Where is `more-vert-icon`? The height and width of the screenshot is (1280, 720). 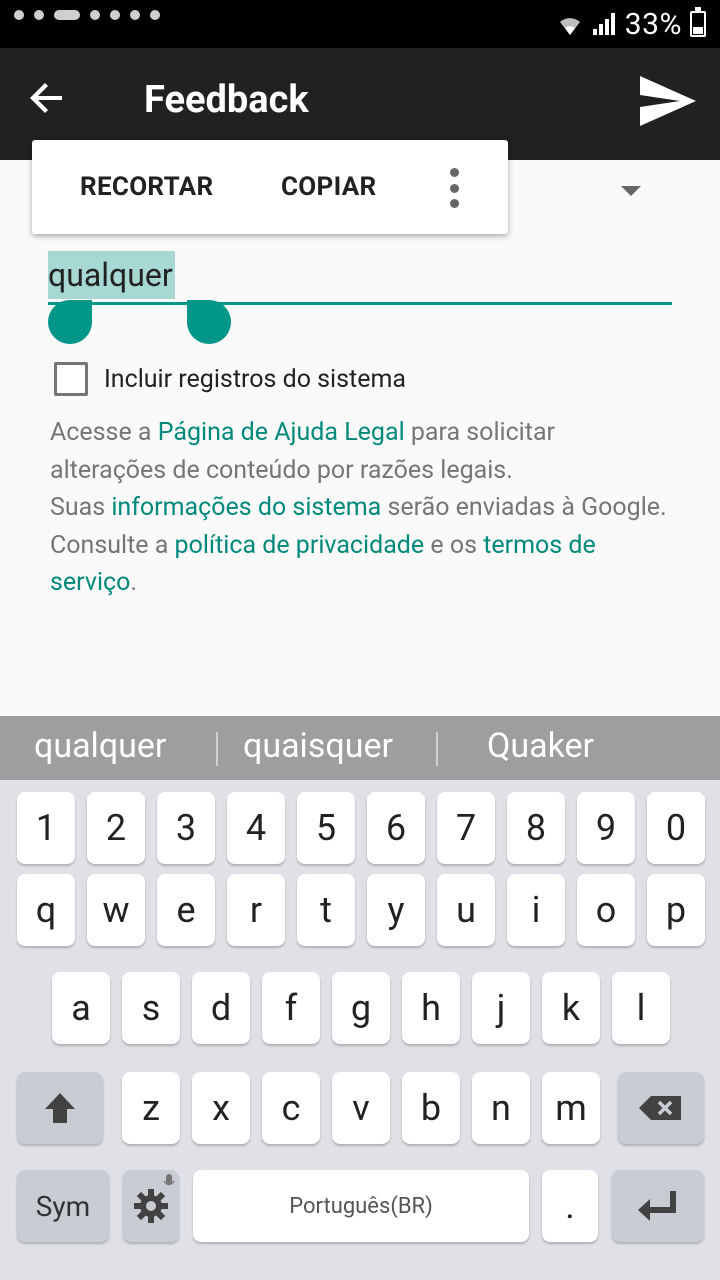
more-vert-icon is located at coordinates (454, 188).